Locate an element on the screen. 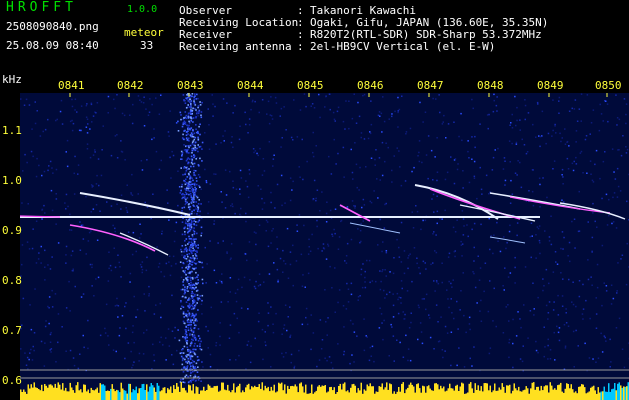 The image size is (629, 400). y-tick-label: 0.7 is located at coordinates (12, 330).